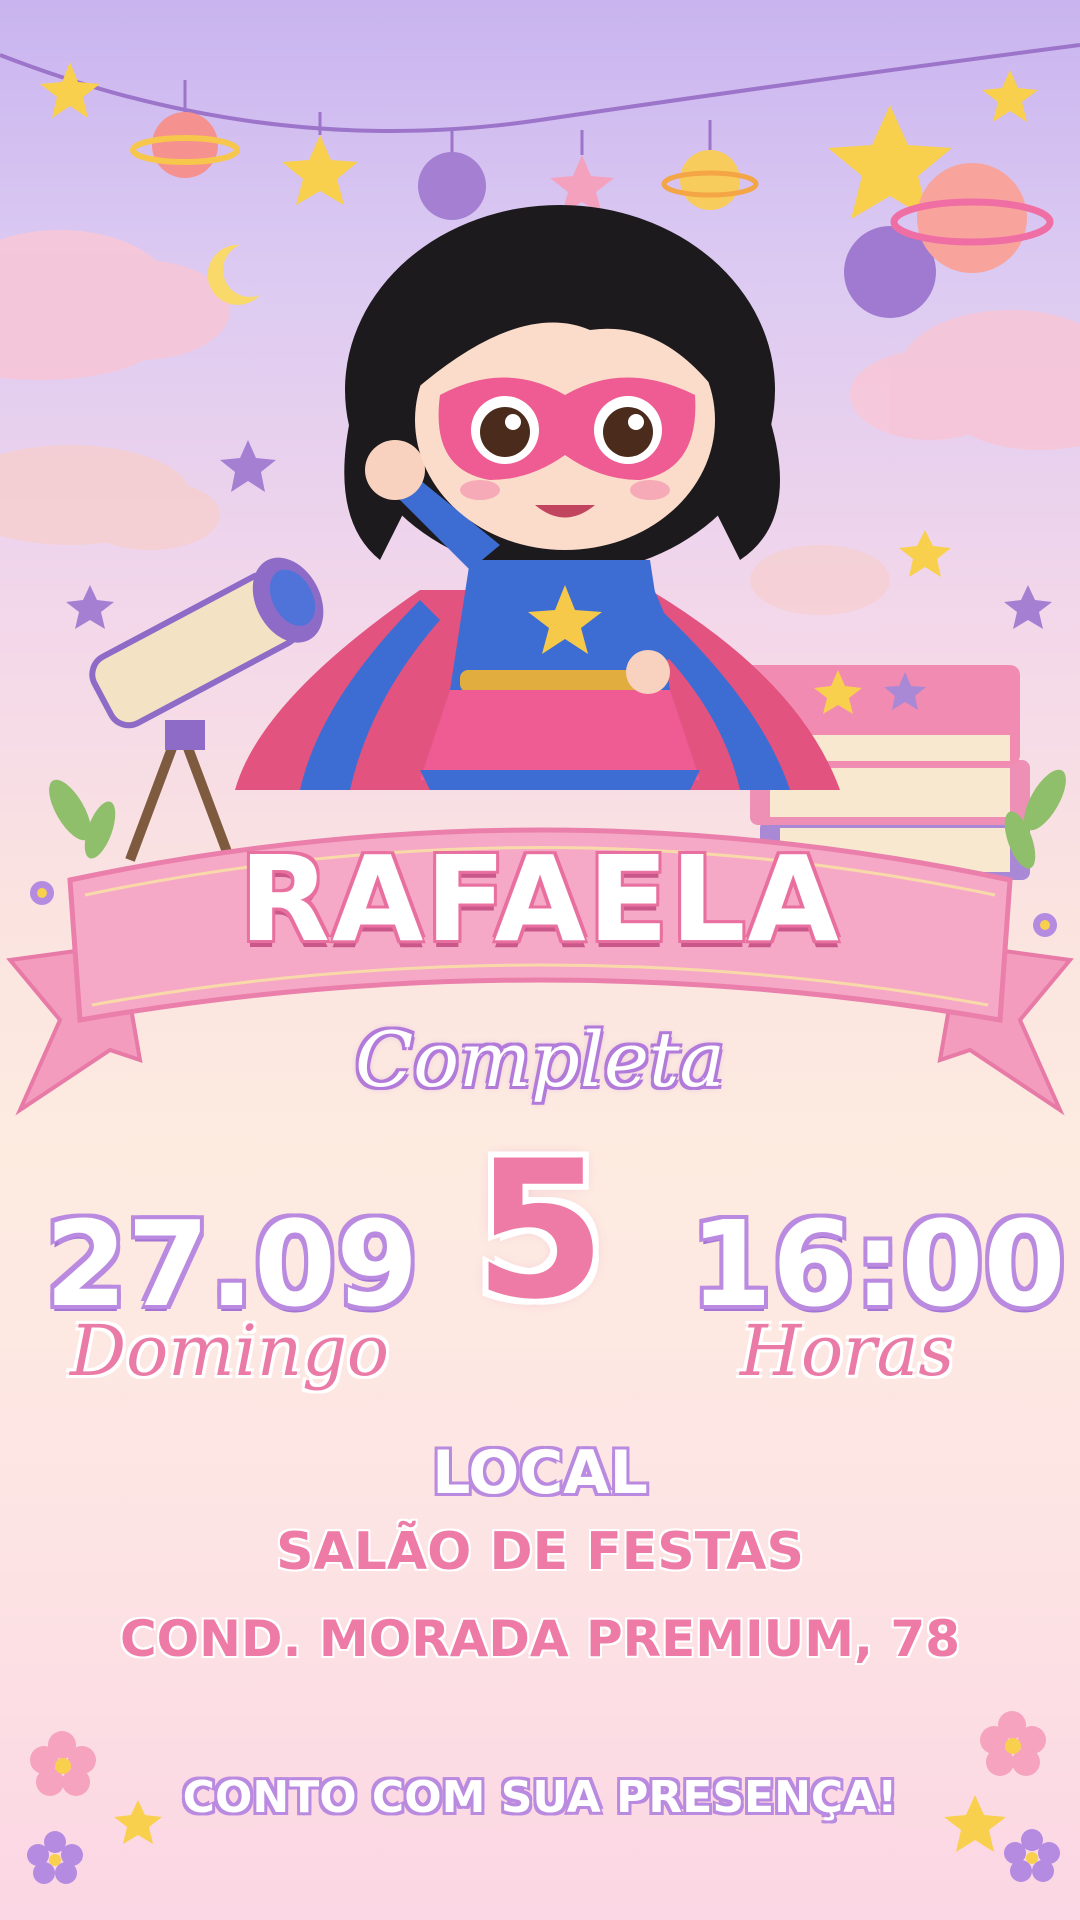 The width and height of the screenshot is (1080, 1920). I want to click on venue-name: SALÃO DE FESTAS, so click(540, 1552).